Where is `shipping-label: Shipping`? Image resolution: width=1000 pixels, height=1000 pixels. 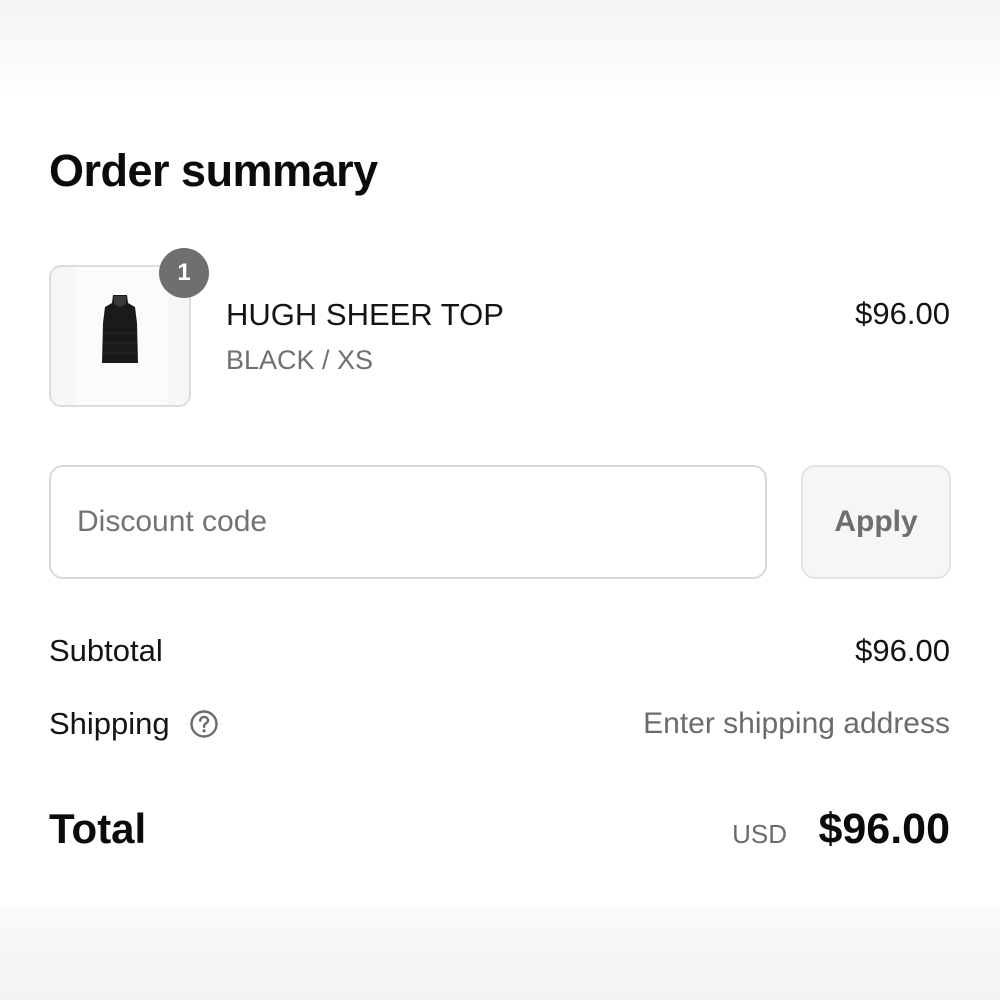 shipping-label: Shipping is located at coordinates (109, 723).